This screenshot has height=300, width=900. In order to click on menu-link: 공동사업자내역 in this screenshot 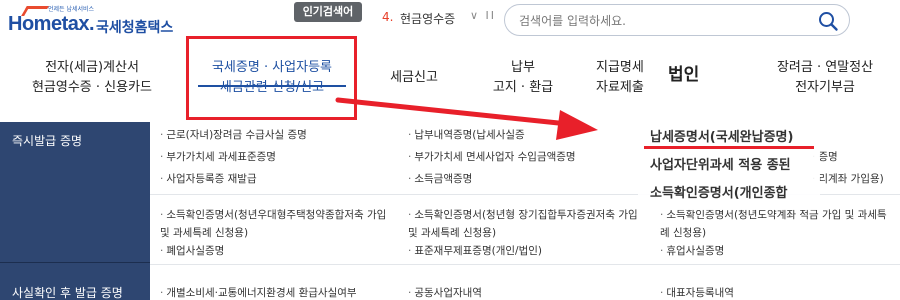, I will do `click(445, 292)`.